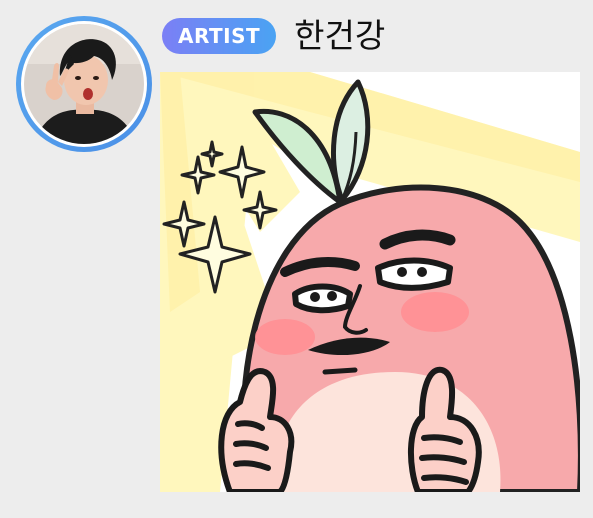 The image size is (593, 518). I want to click on avatar-gap, so click(84, 84).